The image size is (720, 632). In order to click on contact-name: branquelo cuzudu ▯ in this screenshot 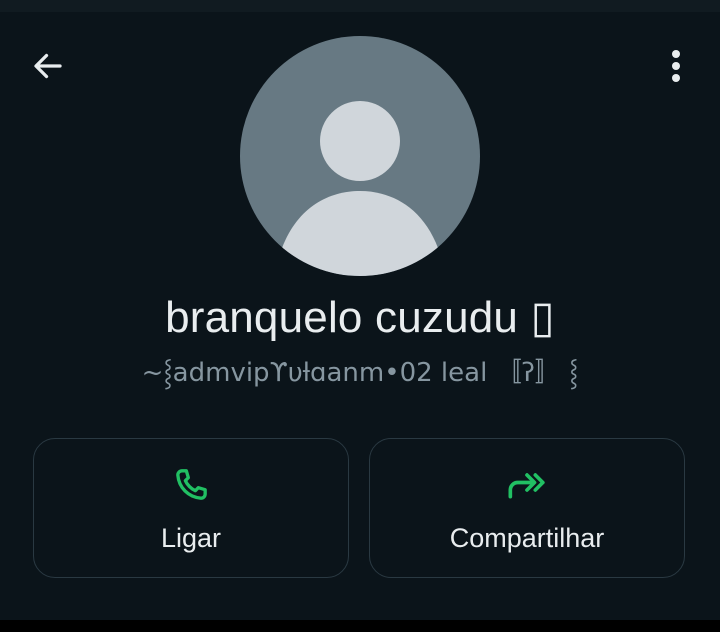, I will do `click(360, 317)`.